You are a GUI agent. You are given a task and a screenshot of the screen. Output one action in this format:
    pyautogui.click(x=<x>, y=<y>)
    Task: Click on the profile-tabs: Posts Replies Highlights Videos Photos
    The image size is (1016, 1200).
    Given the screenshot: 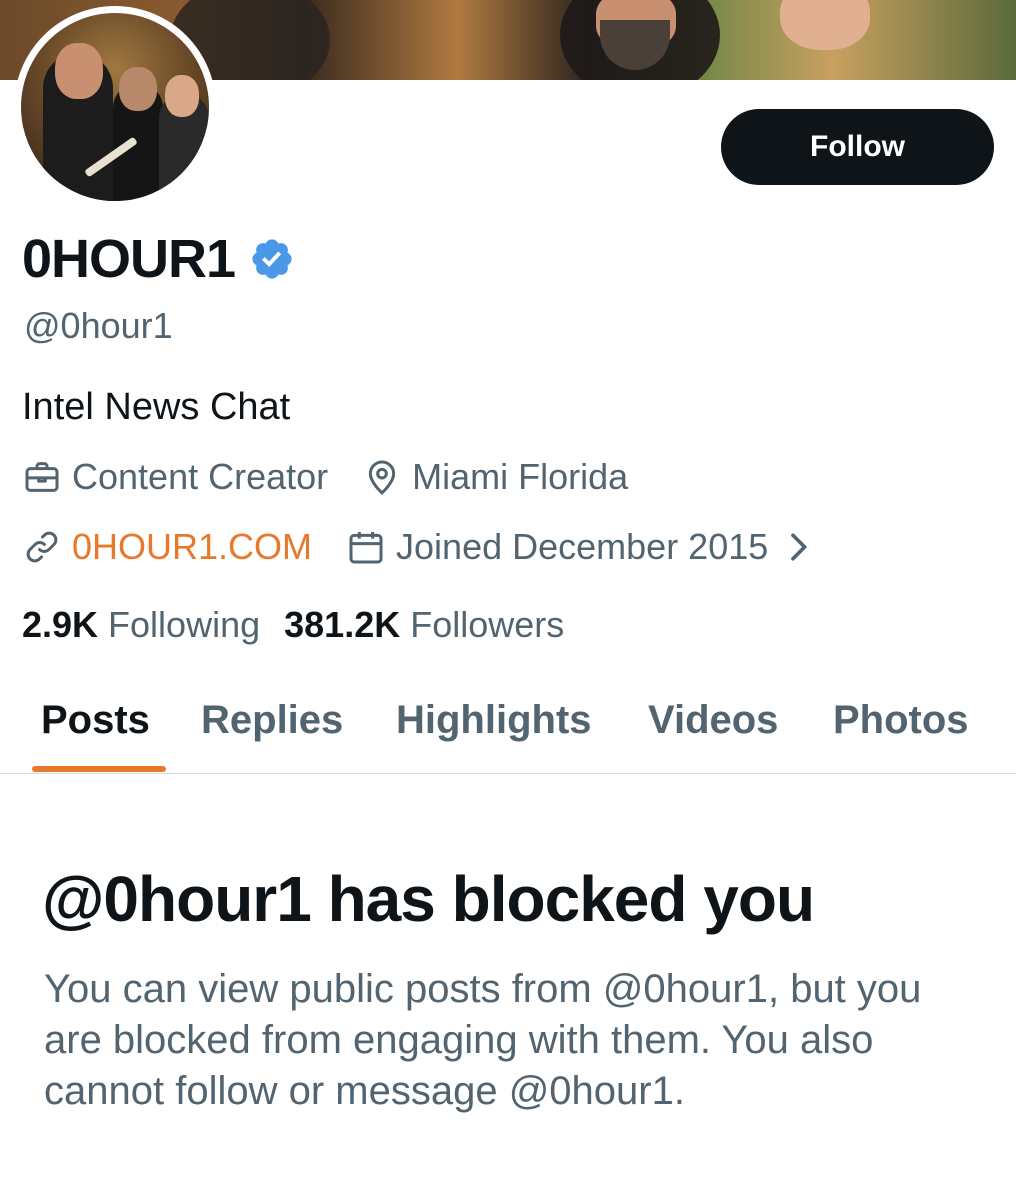 What is the action you would take?
    pyautogui.click(x=508, y=721)
    